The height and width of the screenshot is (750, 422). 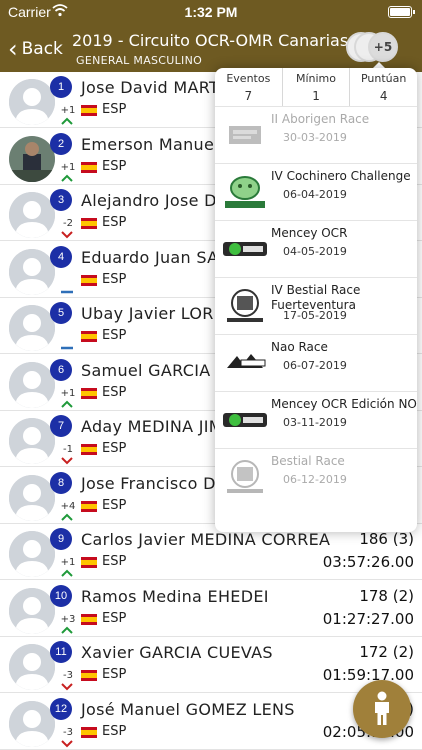 I want to click on athlete-name: Ramos Medina EHEDEI, so click(x=175, y=596).